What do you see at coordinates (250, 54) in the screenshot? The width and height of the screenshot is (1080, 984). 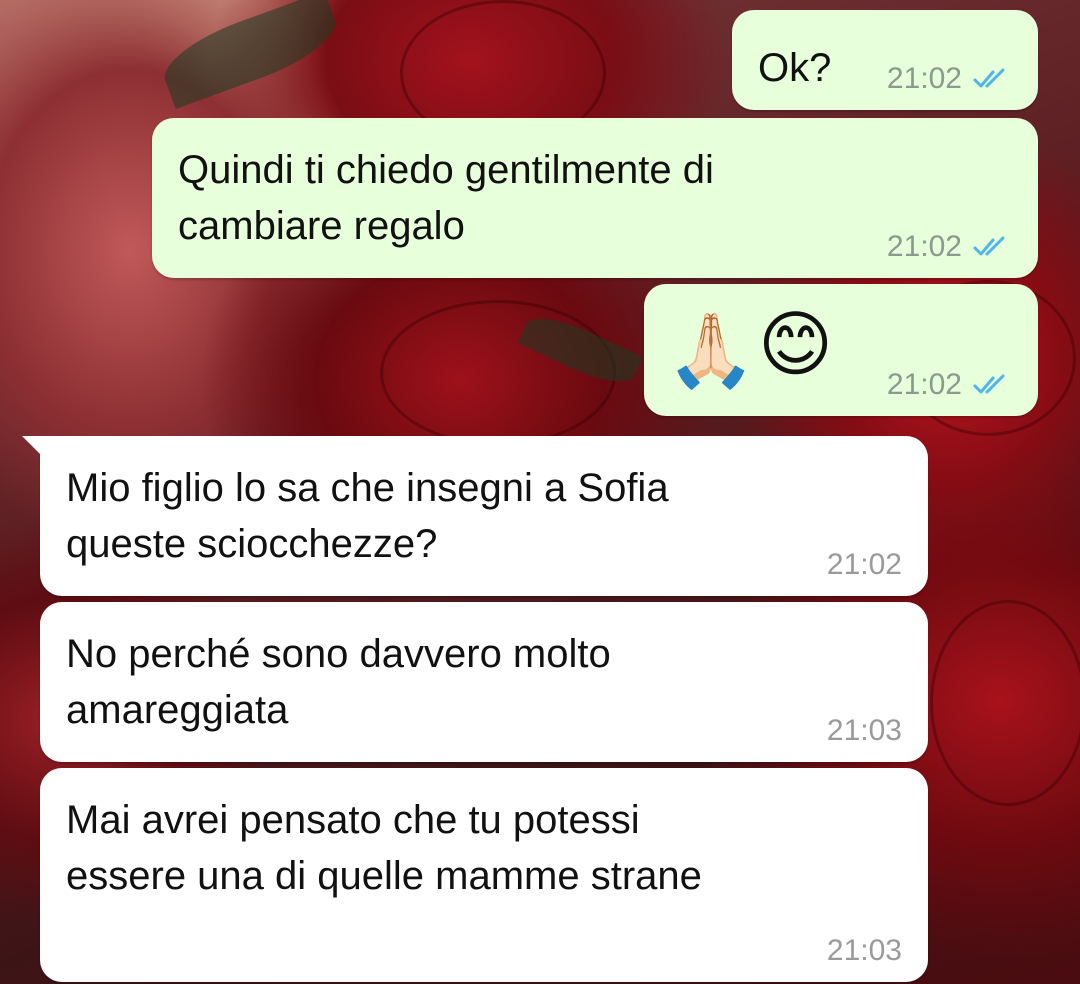 I see `wallpaper-leaf` at bounding box center [250, 54].